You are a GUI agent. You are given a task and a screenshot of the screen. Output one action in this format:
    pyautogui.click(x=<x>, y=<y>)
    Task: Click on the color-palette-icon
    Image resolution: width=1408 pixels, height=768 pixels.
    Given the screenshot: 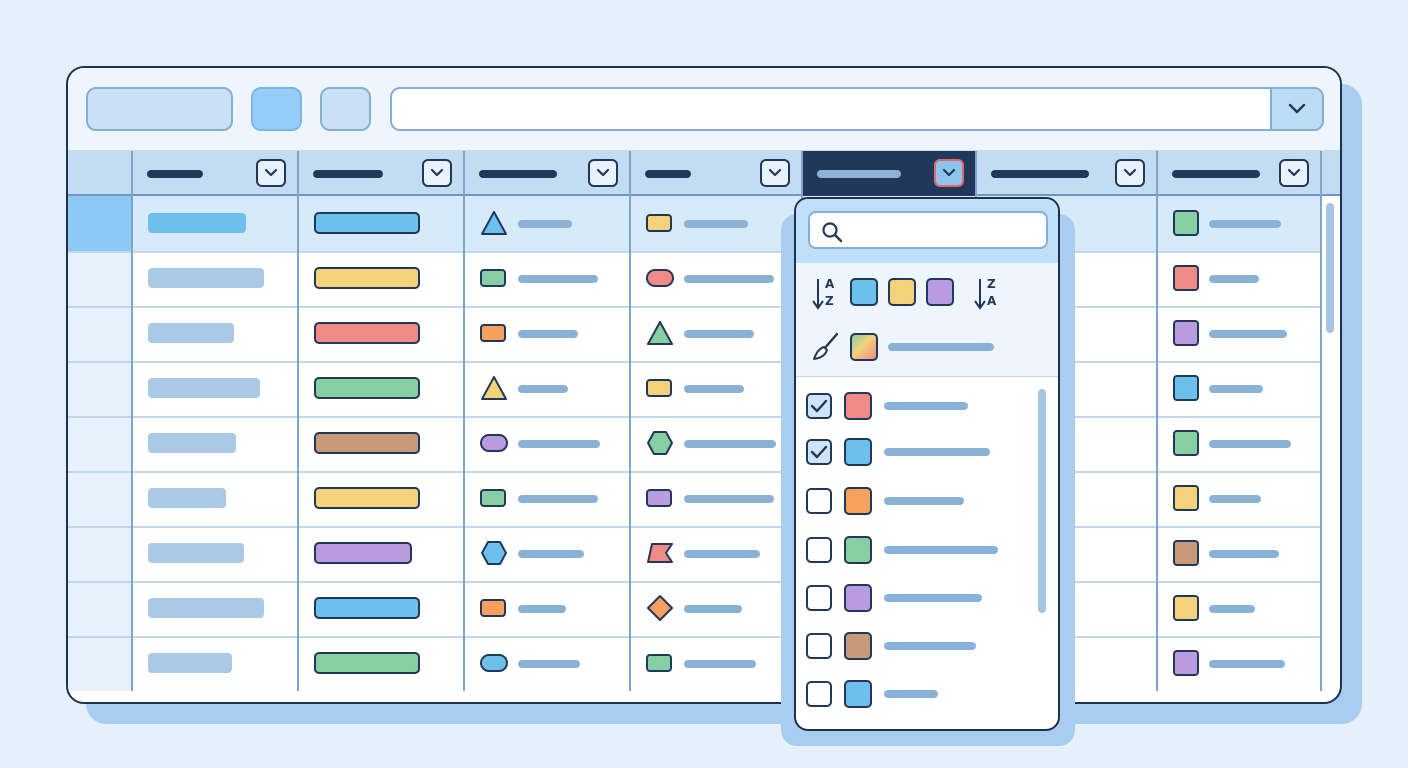 What is the action you would take?
    pyautogui.click(x=864, y=347)
    